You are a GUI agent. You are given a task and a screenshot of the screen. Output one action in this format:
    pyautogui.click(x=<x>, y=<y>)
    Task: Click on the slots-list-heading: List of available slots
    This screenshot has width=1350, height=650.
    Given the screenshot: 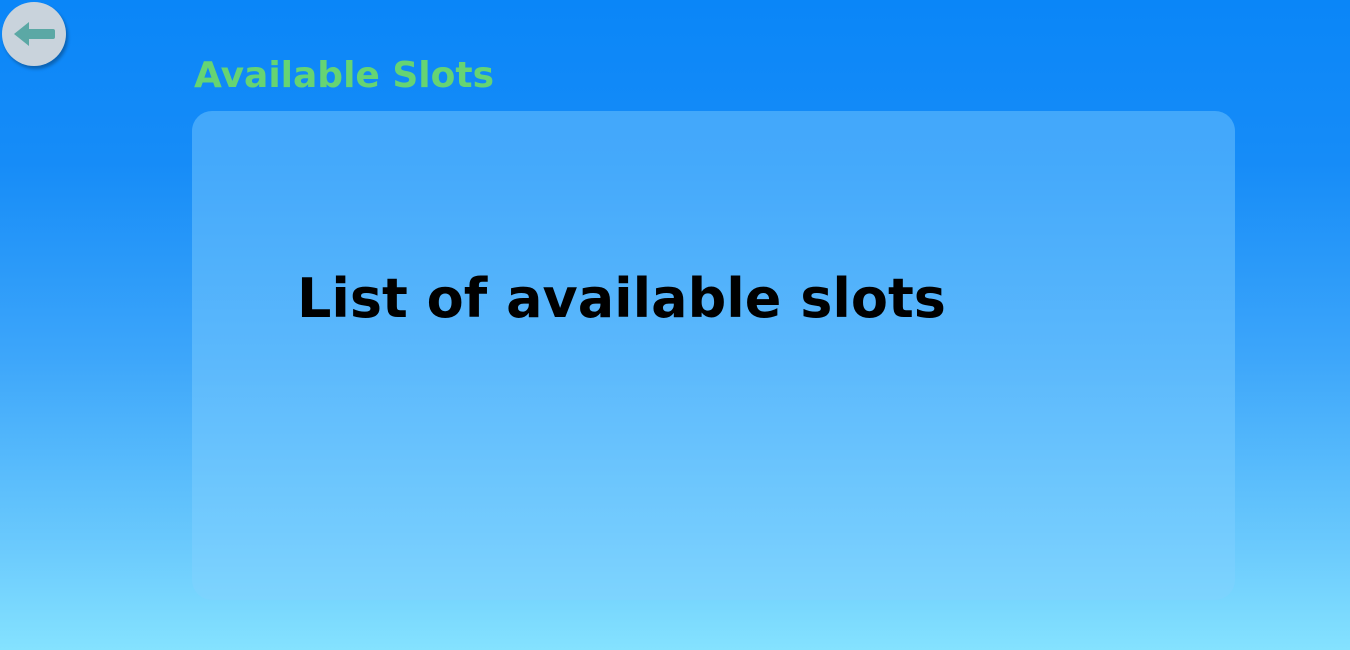 What is the action you would take?
    pyautogui.click(x=621, y=298)
    